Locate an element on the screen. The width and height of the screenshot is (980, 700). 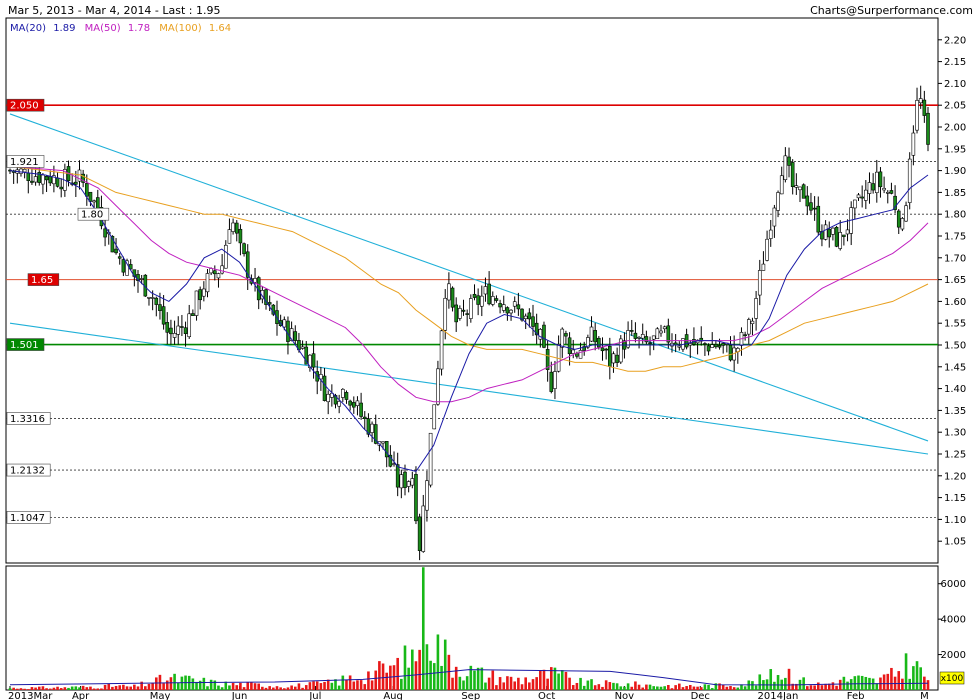
price-tick-label: 1.85 is located at coordinates (955, 193).